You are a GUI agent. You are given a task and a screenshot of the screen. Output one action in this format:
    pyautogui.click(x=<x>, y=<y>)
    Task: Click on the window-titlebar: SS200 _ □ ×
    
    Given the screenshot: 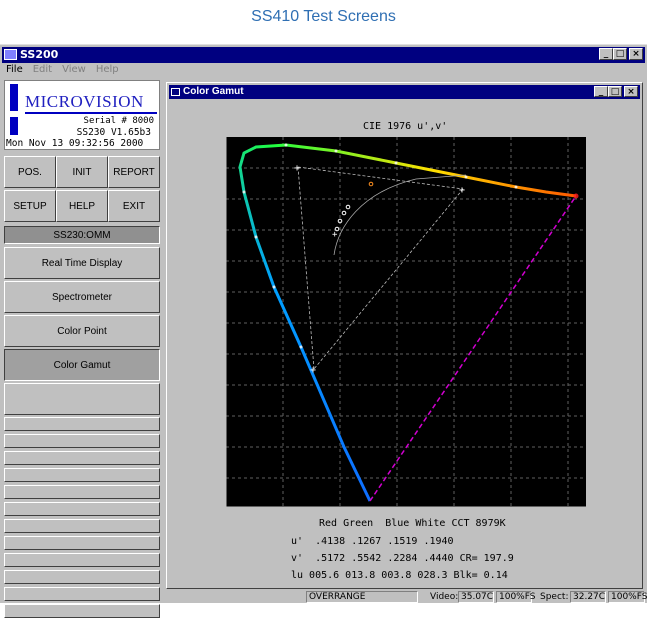 What is the action you would take?
    pyautogui.click(x=323, y=55)
    